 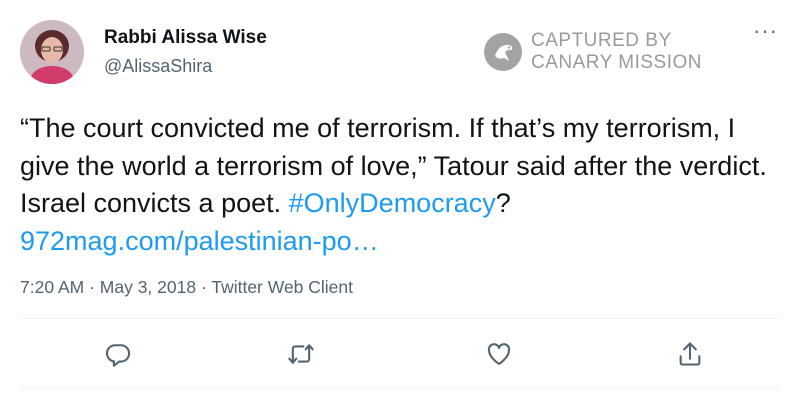 What do you see at coordinates (400, 318) in the screenshot?
I see `divider-top` at bounding box center [400, 318].